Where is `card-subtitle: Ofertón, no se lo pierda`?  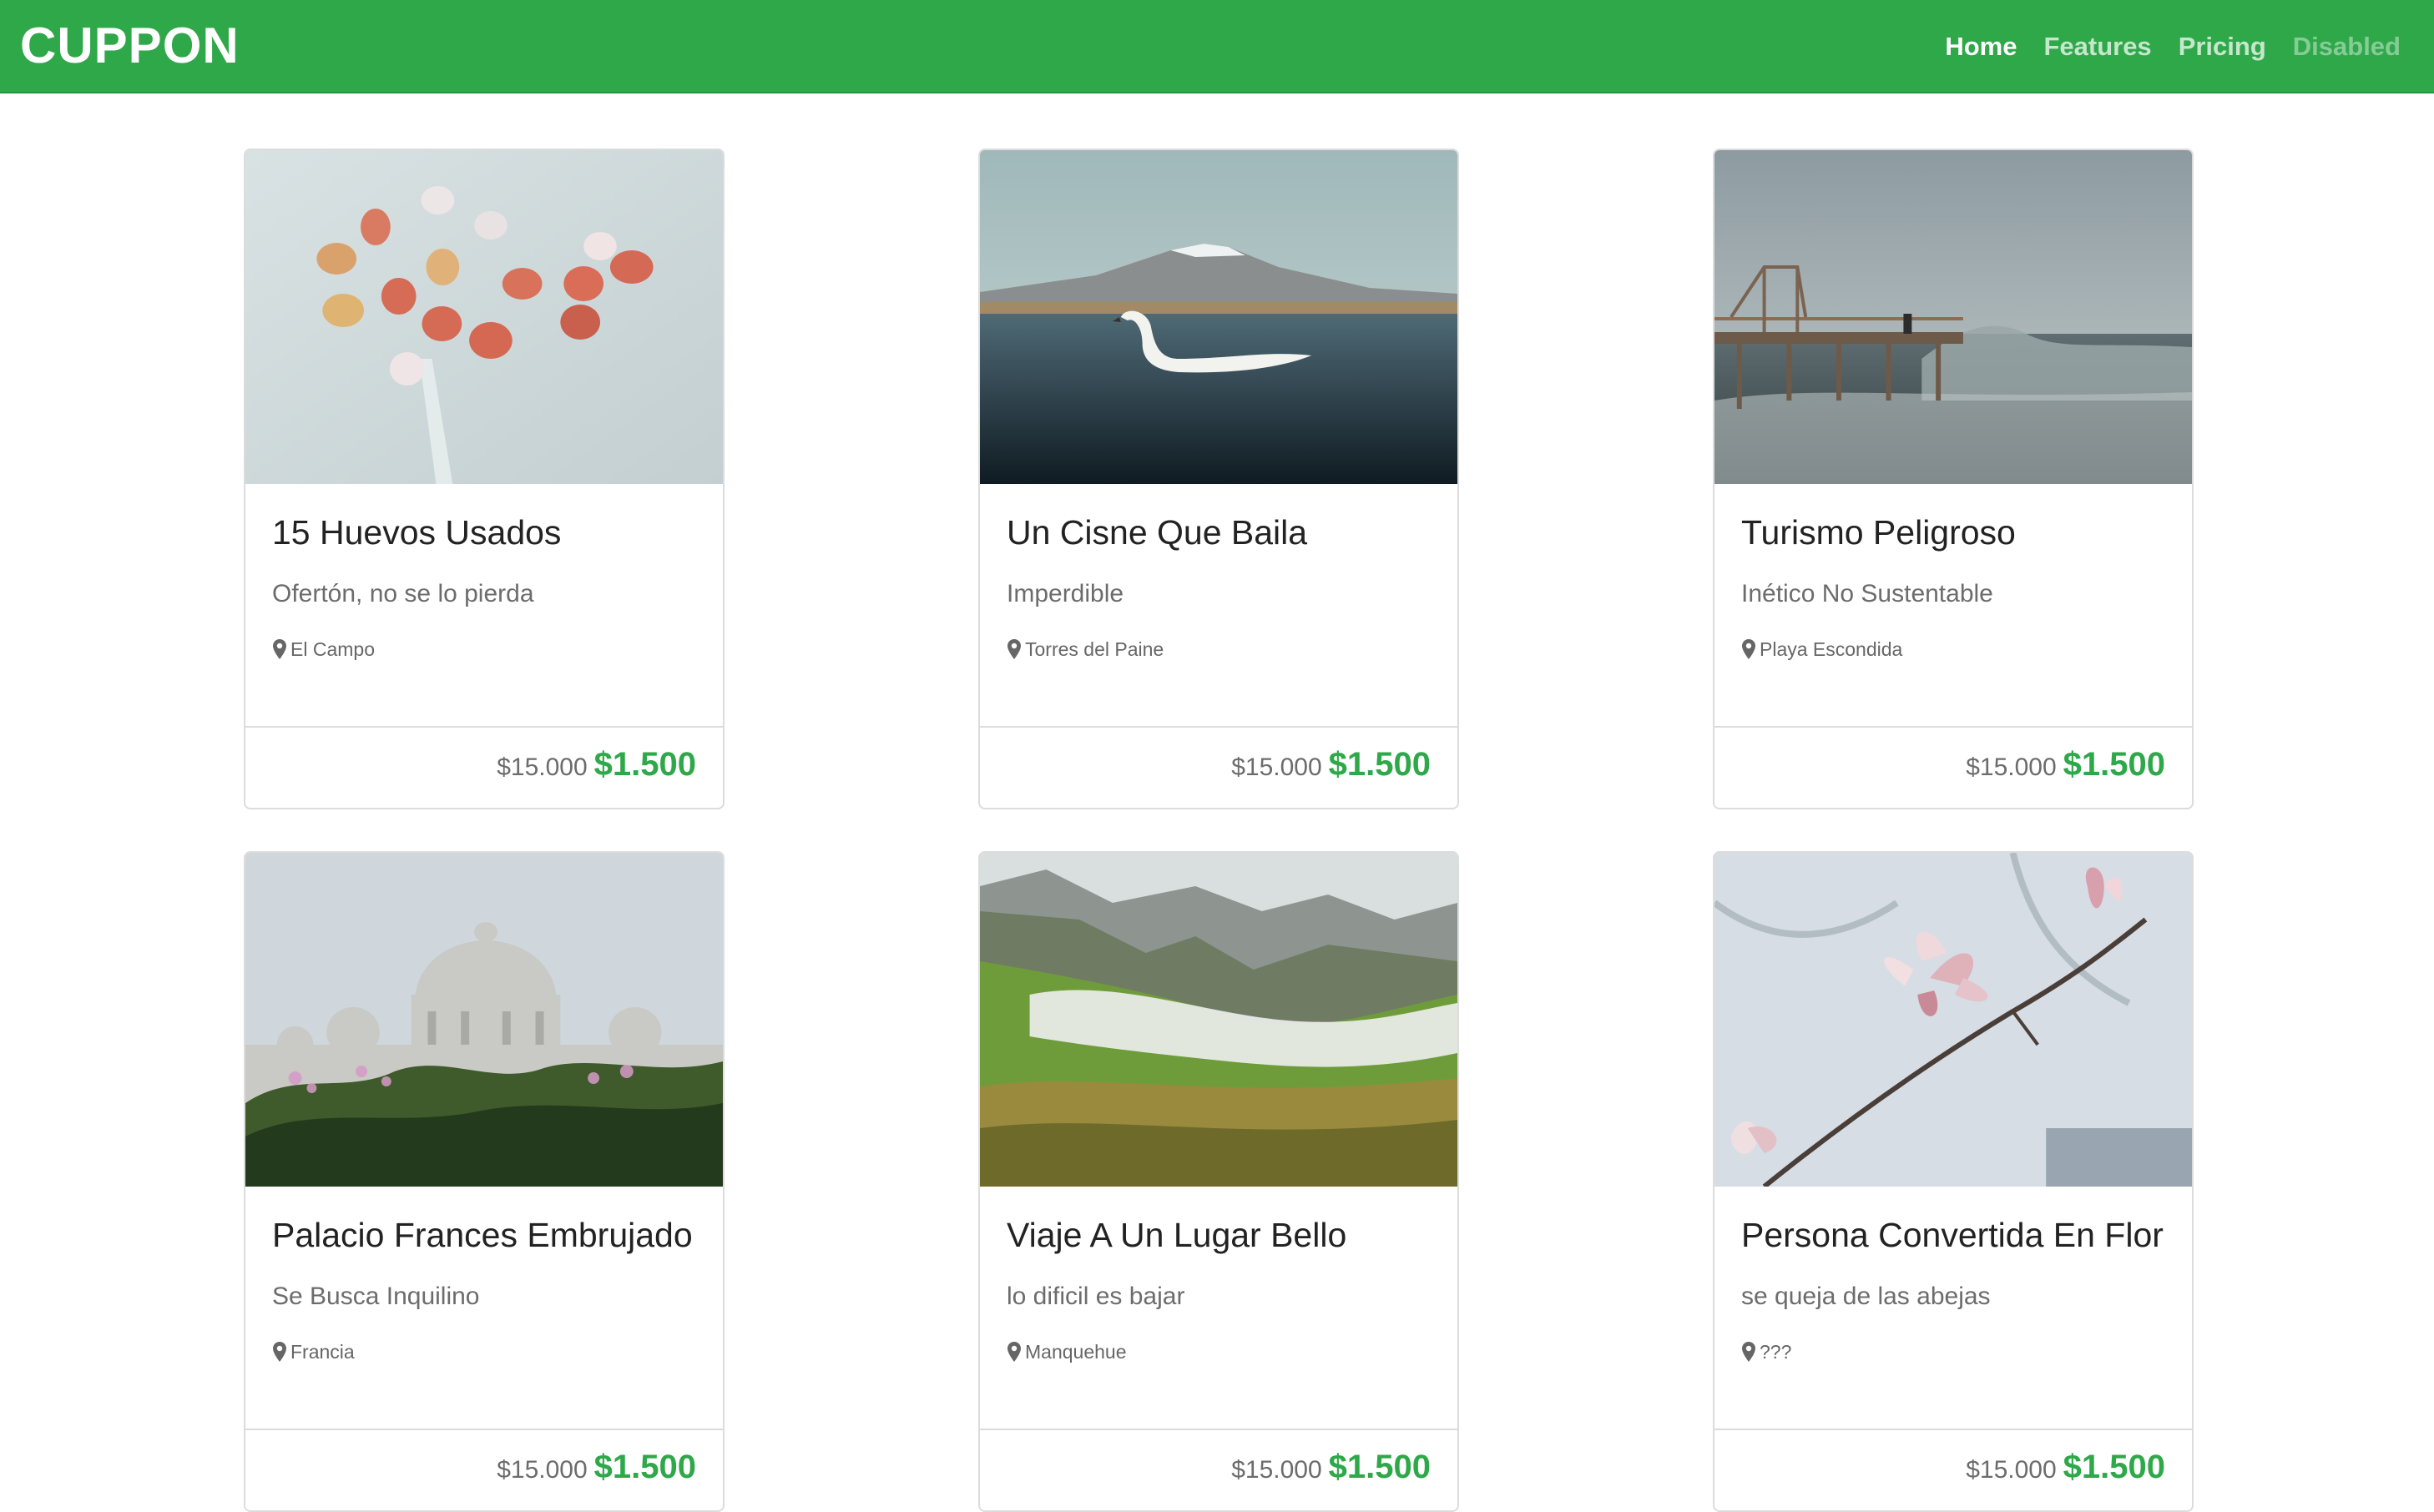
card-subtitle: Ofertón, no se lo pierda is located at coordinates (403, 593).